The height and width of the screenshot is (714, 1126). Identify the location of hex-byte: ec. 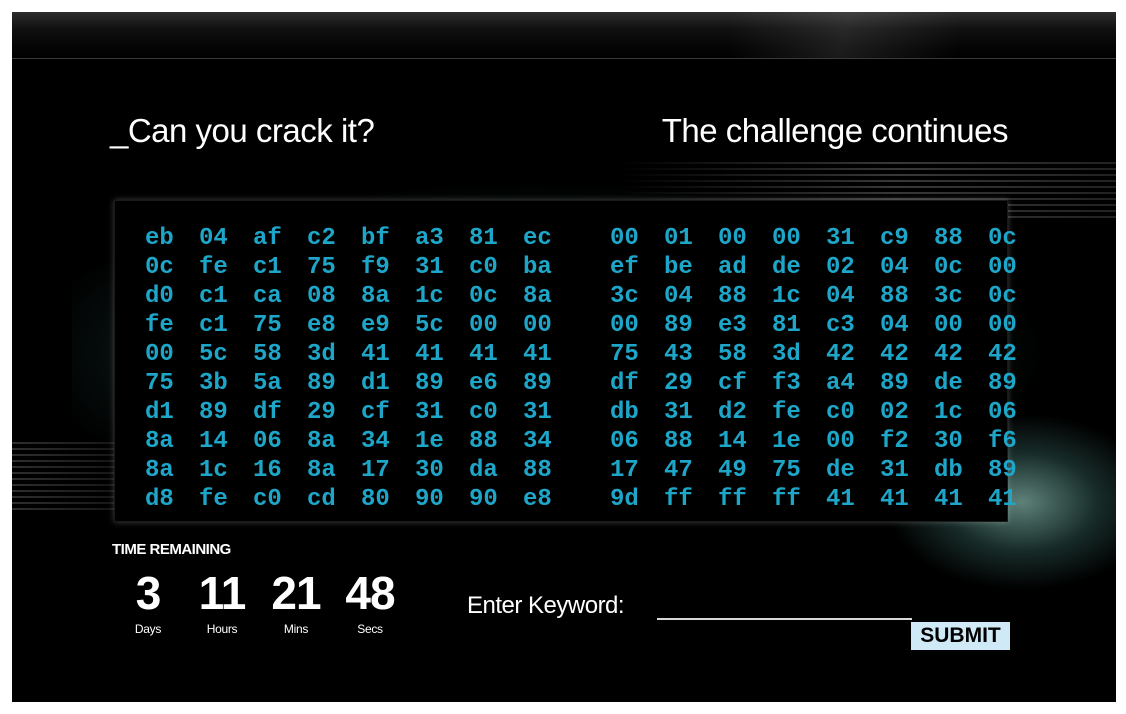
(537, 238).